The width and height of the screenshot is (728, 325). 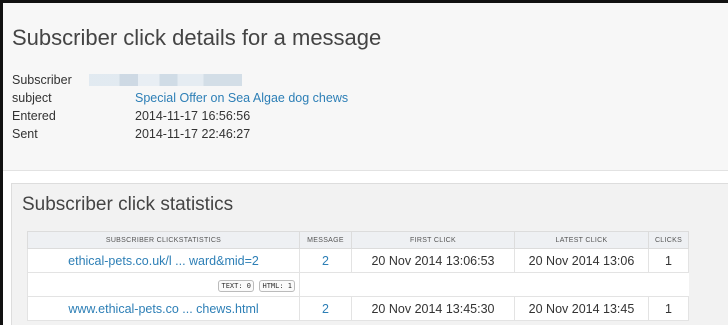 I want to click on stats-title: Subscriber click statistics, so click(x=128, y=204).